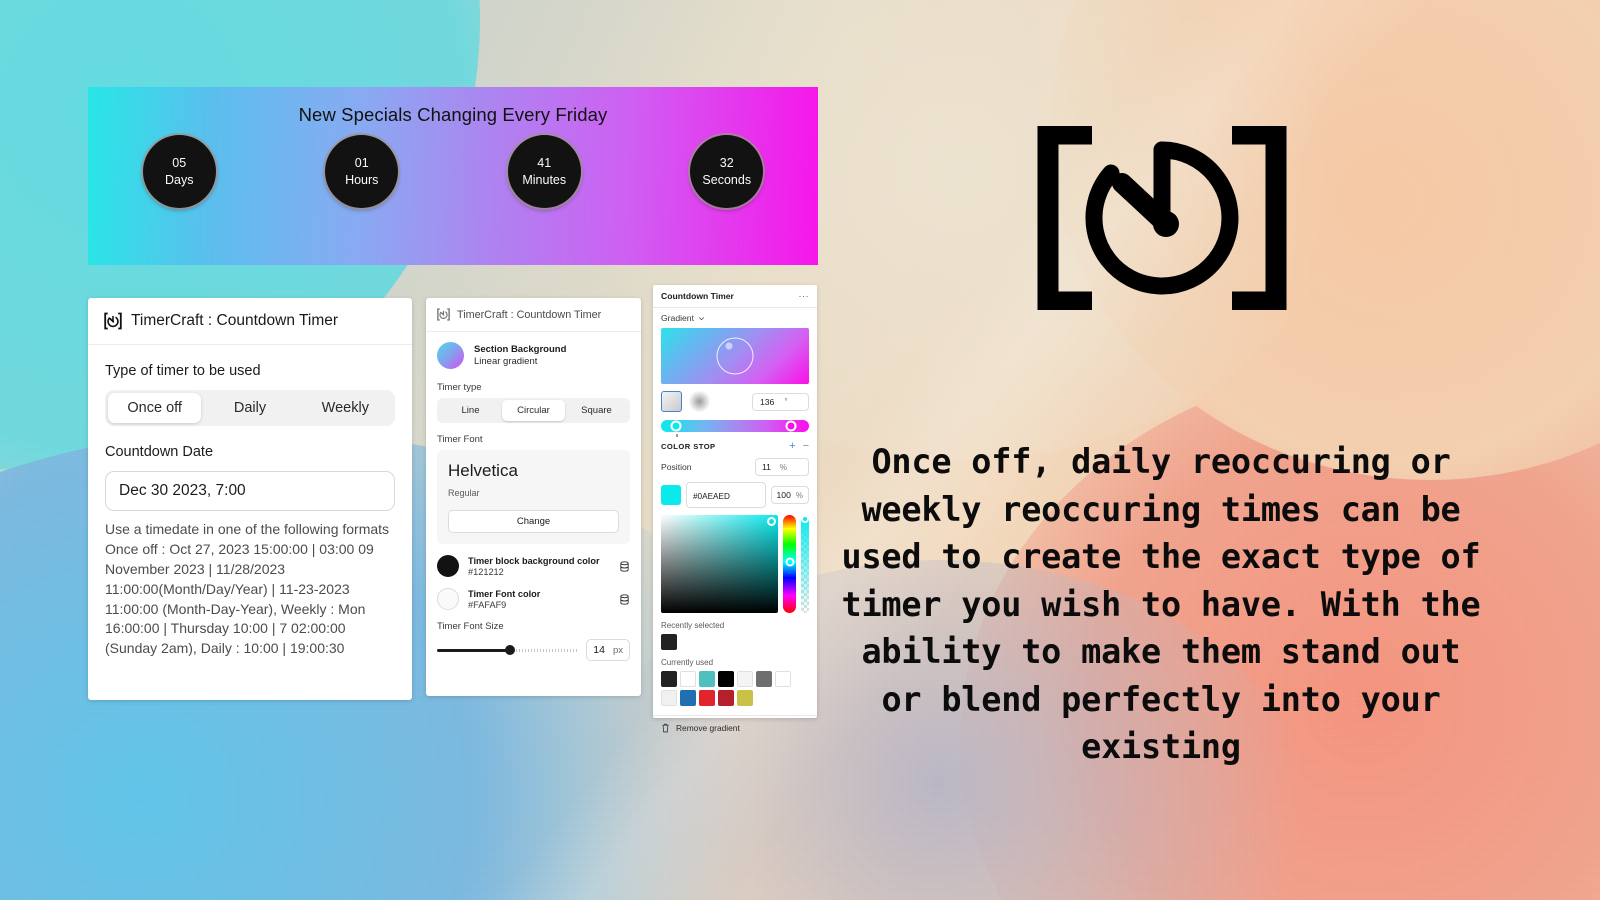  I want to click on gradient-panel-header: Countdown Timer ···, so click(735, 296).